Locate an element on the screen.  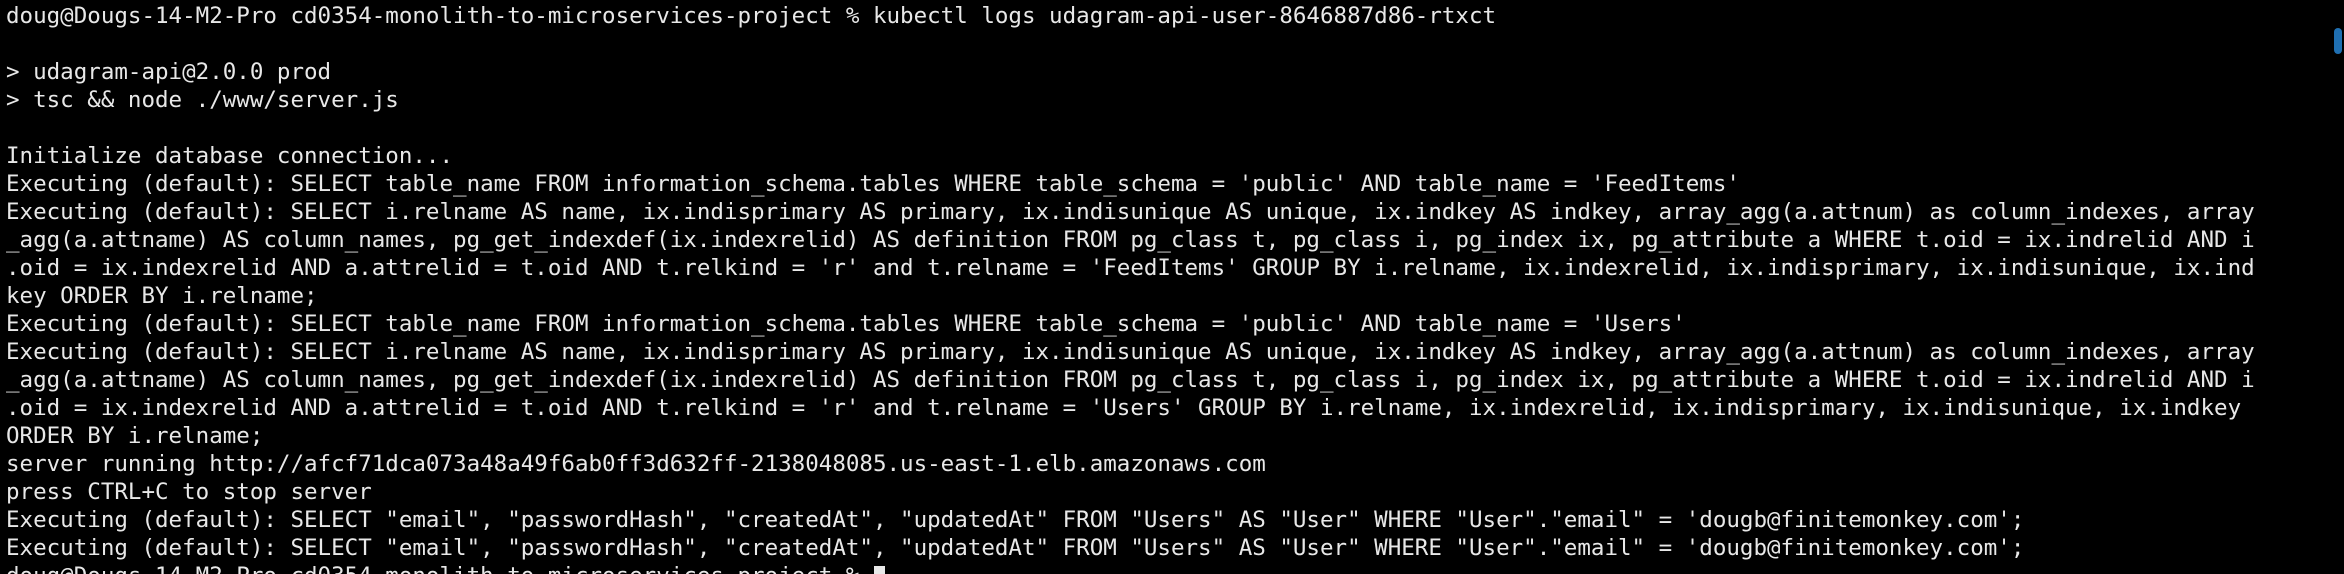
scrollbar is located at coordinates (2338, 287).